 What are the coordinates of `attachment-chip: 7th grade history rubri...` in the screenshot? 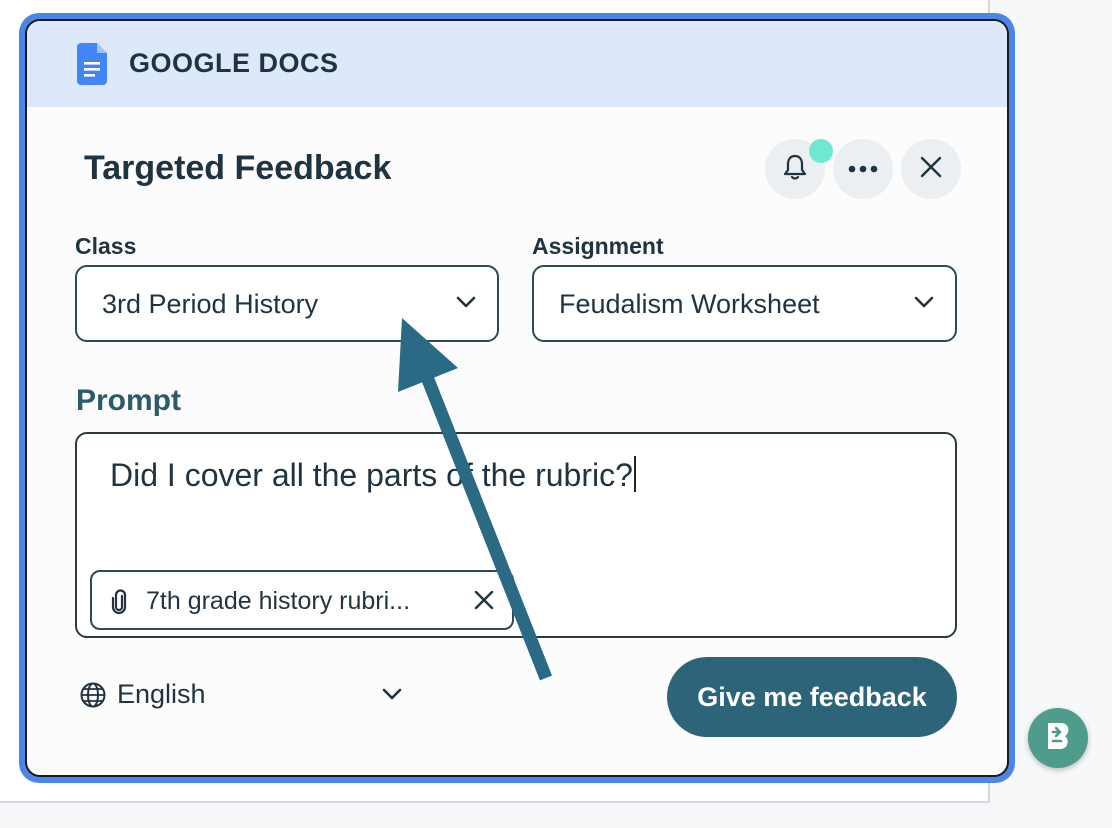 It's located at (302, 600).